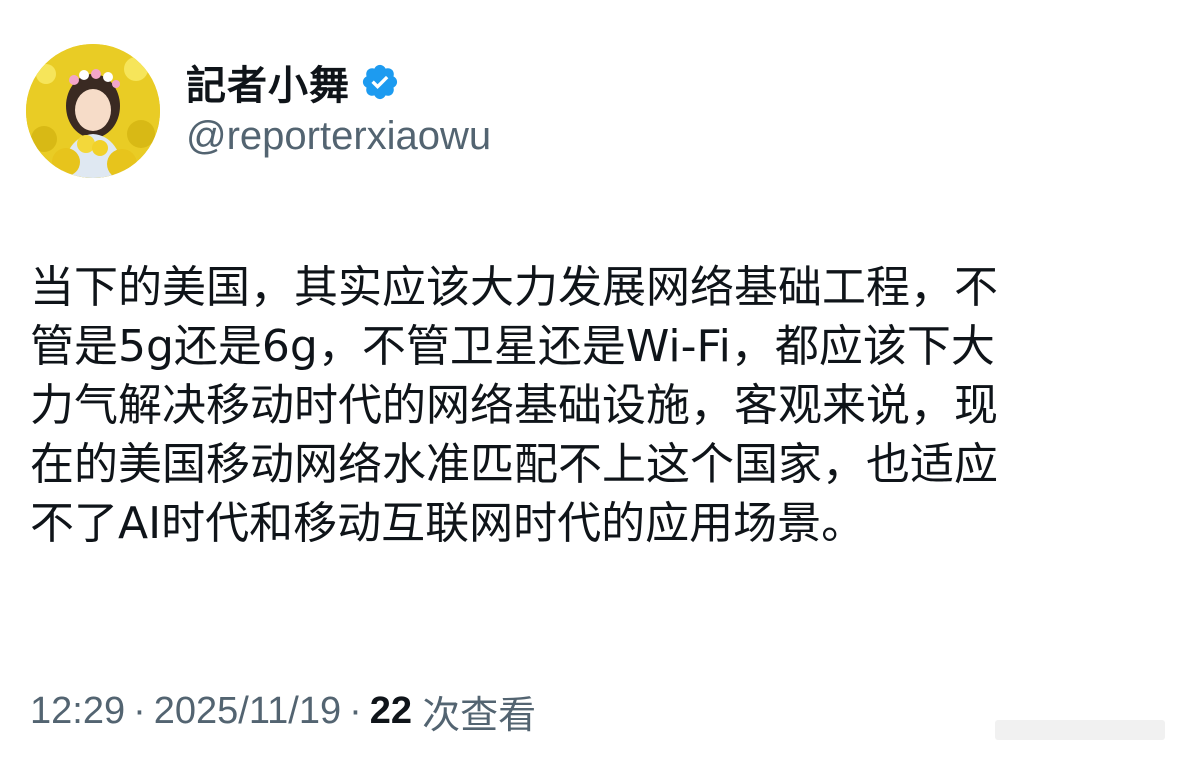 The height and width of the screenshot is (762, 1179). I want to click on author-name-row: 記者小舞, so click(293, 82).